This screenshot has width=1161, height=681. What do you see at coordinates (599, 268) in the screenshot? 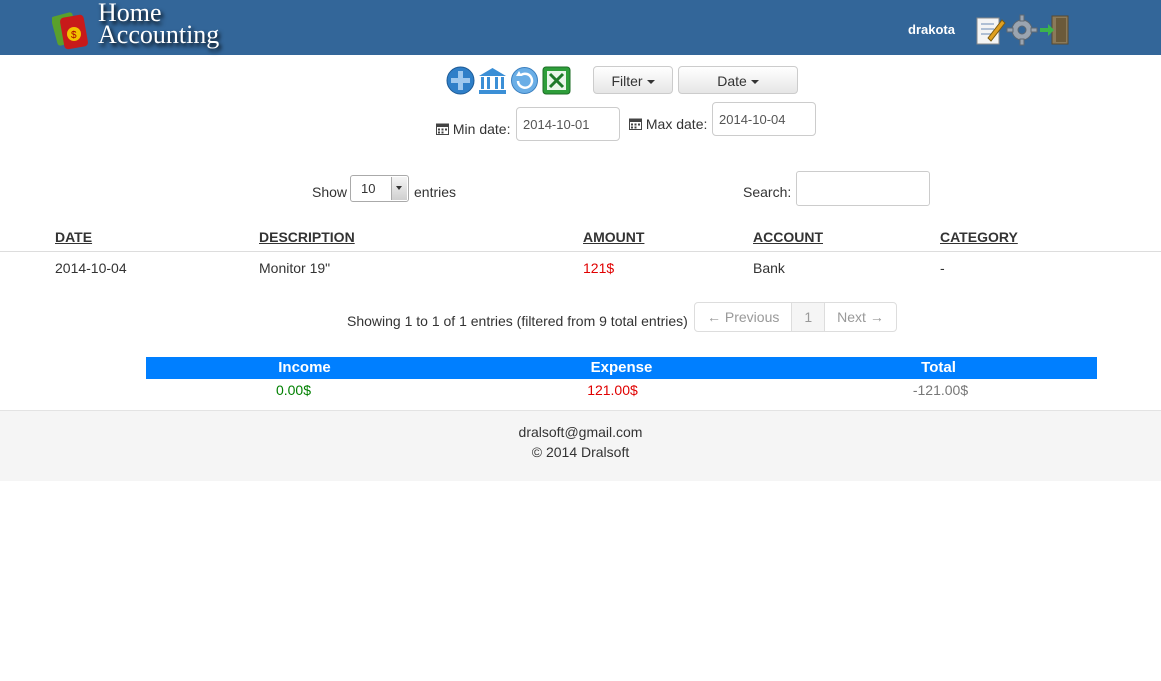
I see `cell-amount: 121$` at bounding box center [599, 268].